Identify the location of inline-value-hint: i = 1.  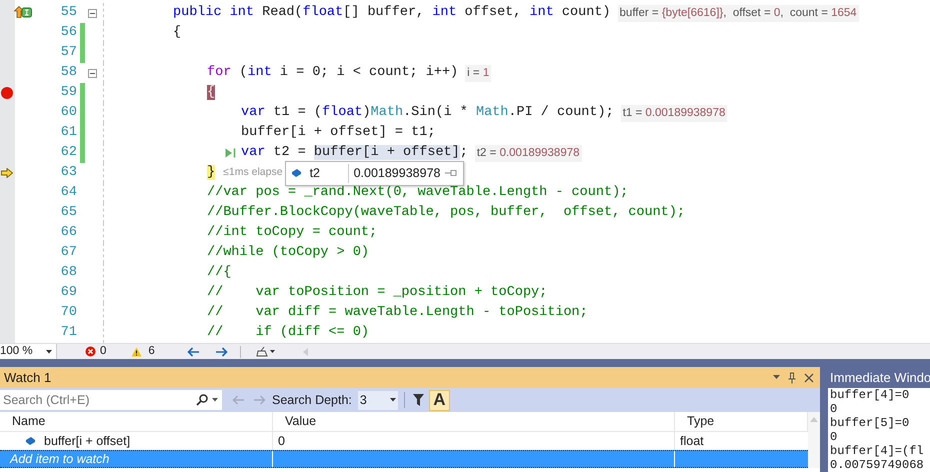
(478, 73).